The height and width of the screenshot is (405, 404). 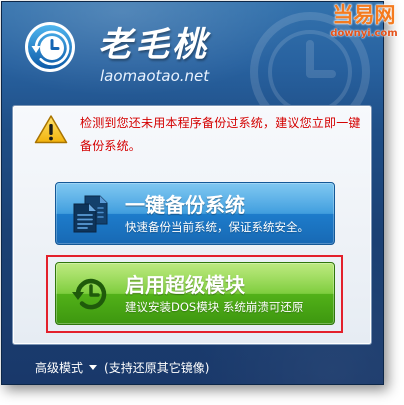 I want to click on warning-message-line: 检测到您还未用本程序备份过系统，建议您立即一键, so click(x=220, y=123).